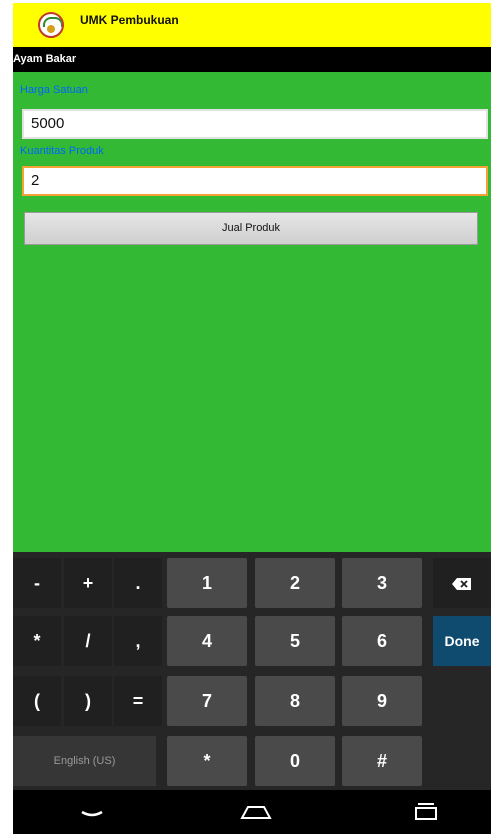 The height and width of the screenshot is (834, 492). Describe the element at coordinates (37, 583) in the screenshot. I see `key-minus: -` at that location.